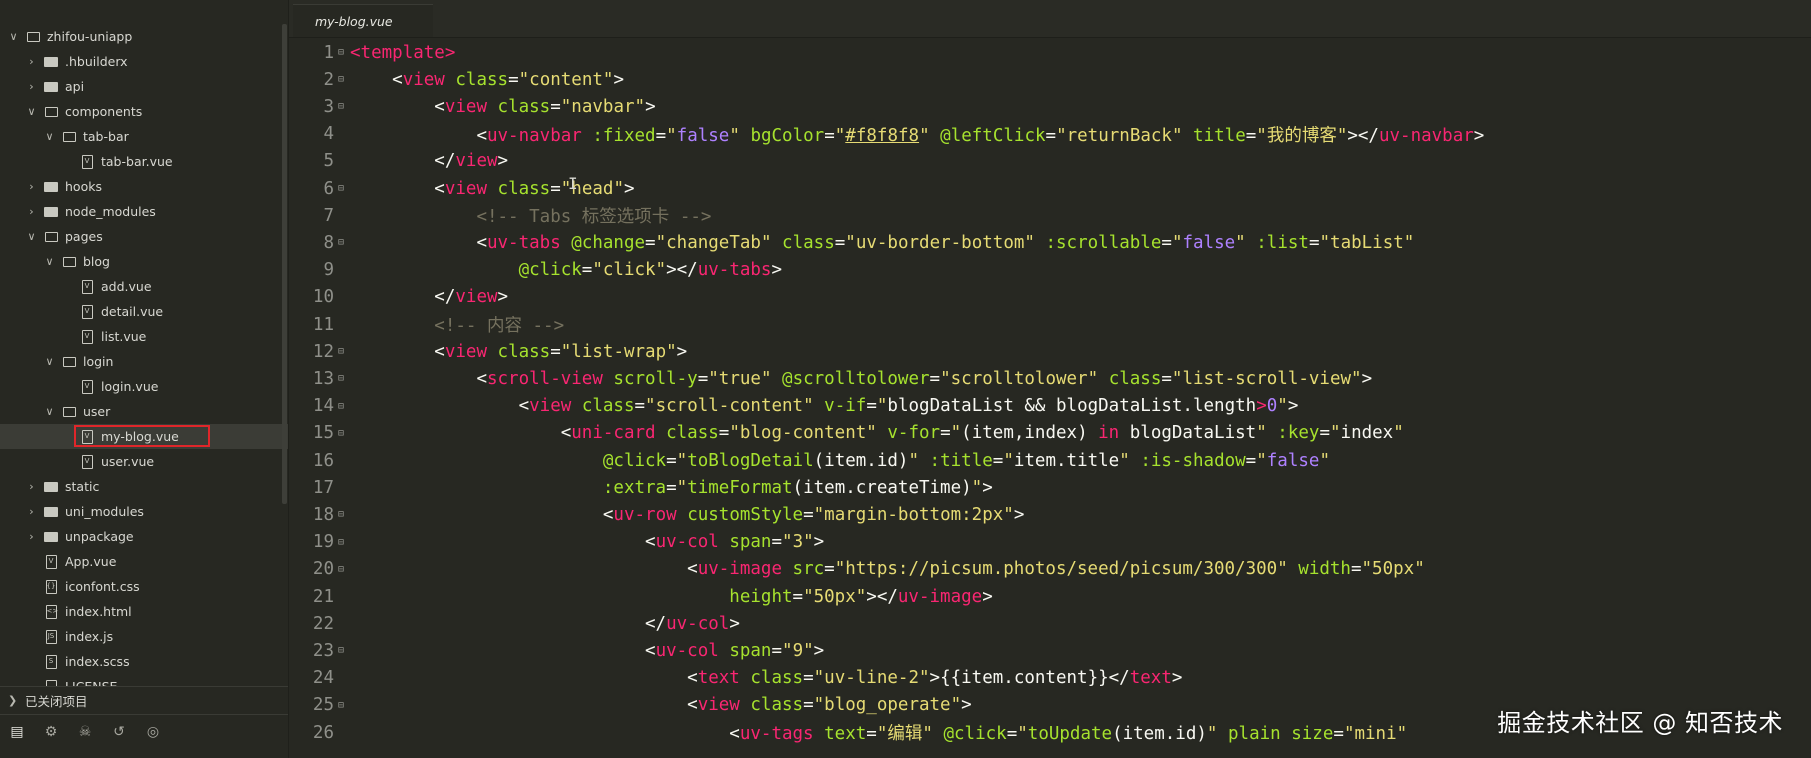  I want to click on code-line: 3 ⊟ <view class="navbar">, so click(1050, 106).